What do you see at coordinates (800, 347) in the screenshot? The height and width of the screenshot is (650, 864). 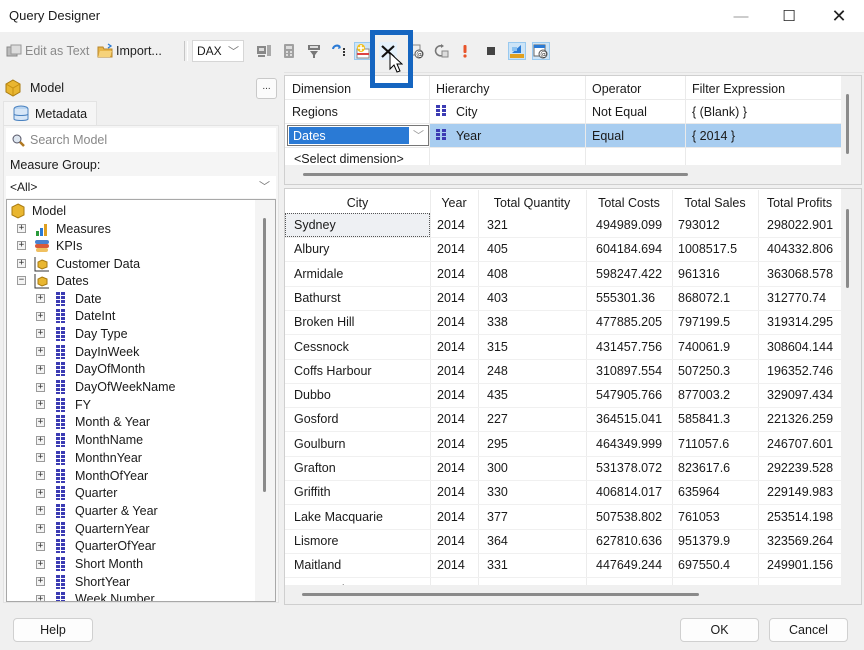 I see `table-cell: 308604.144` at bounding box center [800, 347].